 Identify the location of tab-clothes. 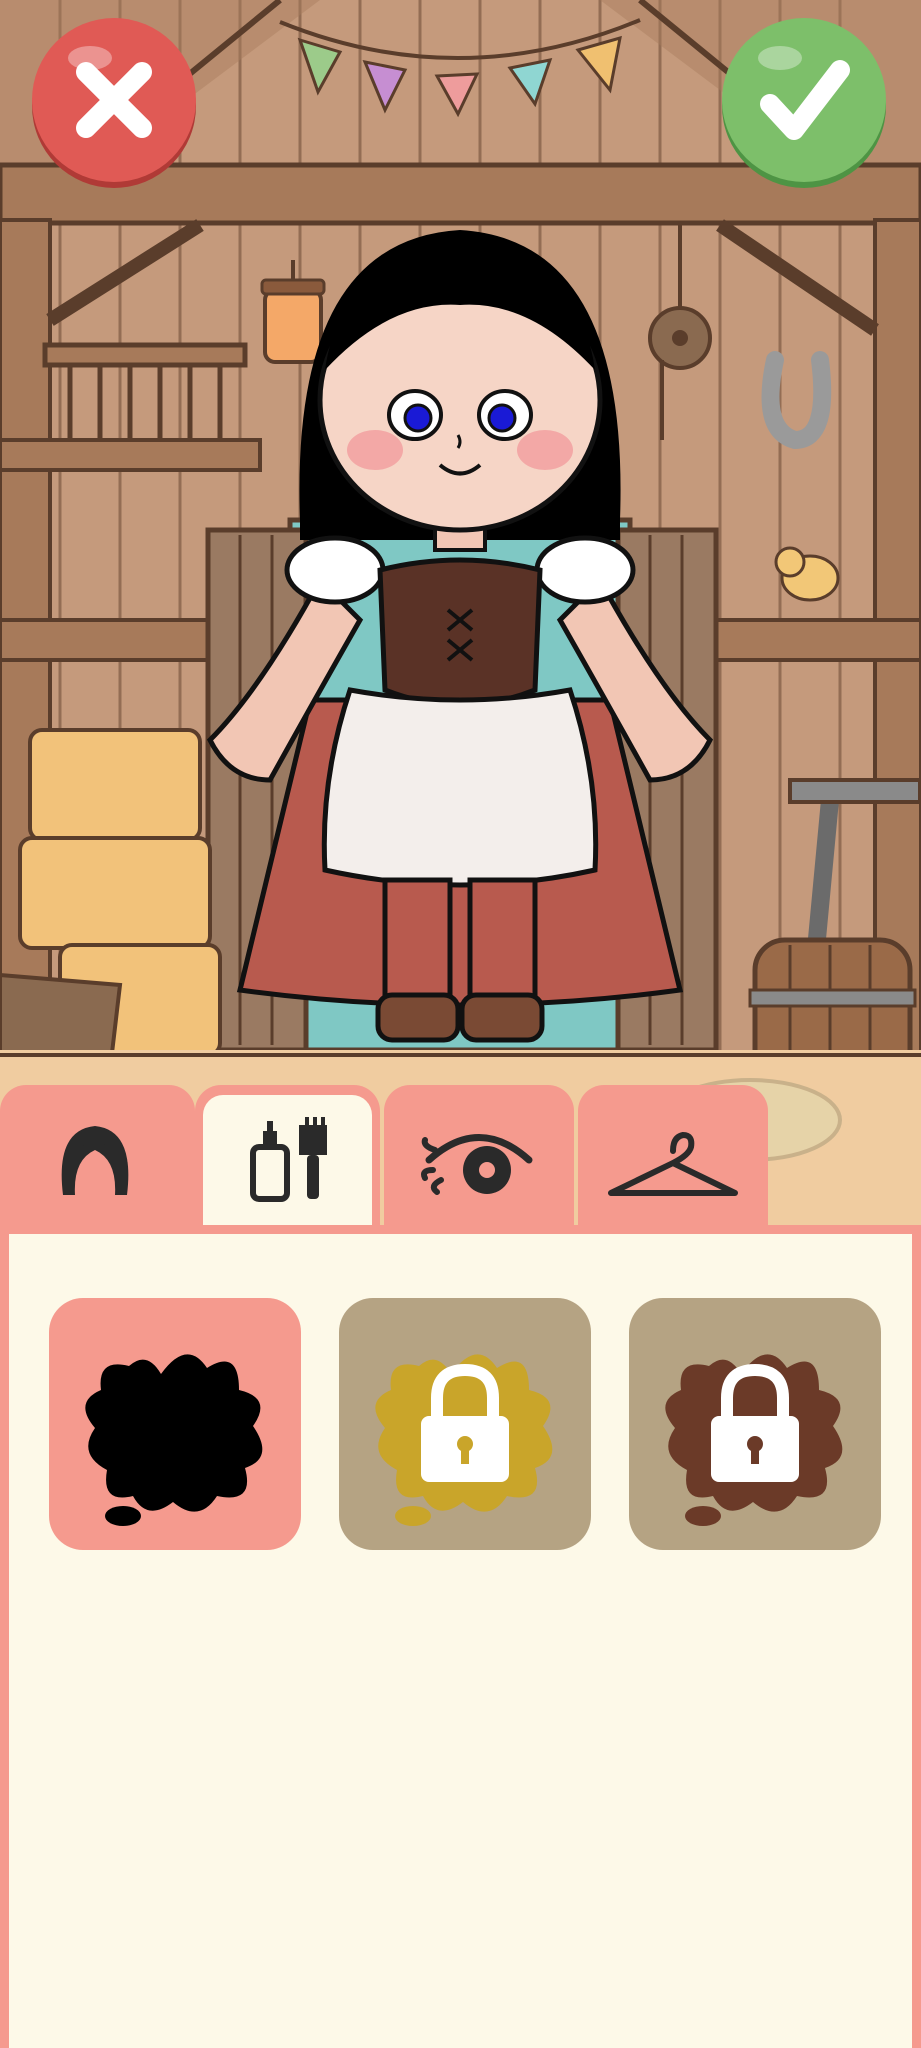
(673, 1156).